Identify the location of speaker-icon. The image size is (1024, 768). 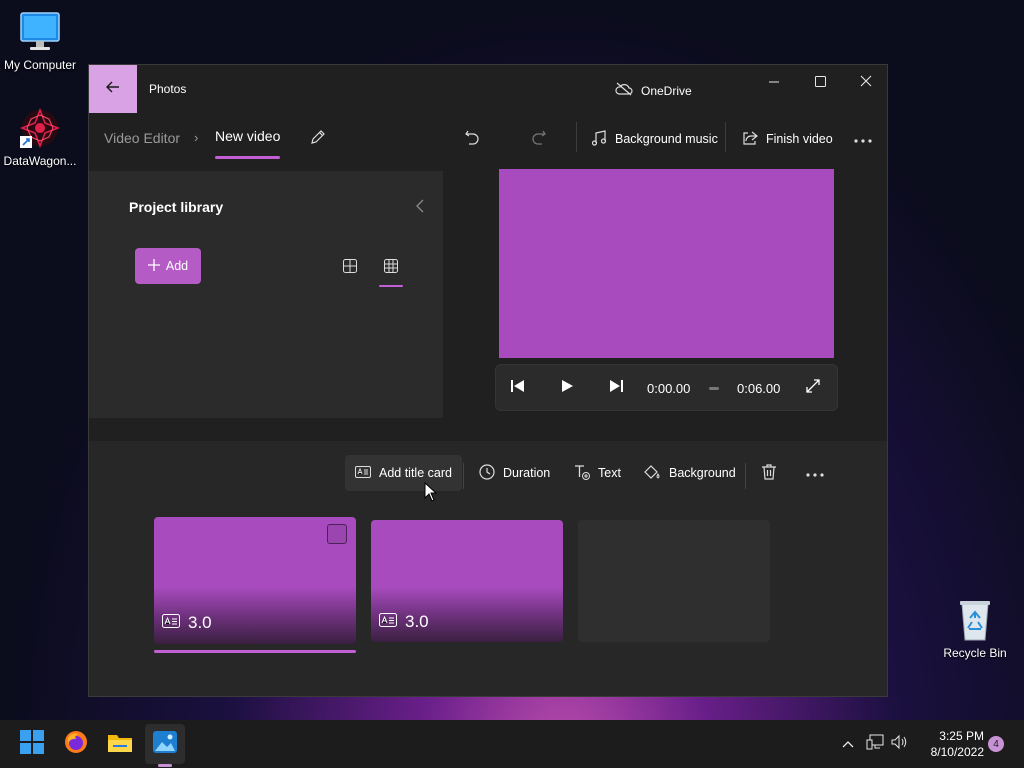
(900, 744).